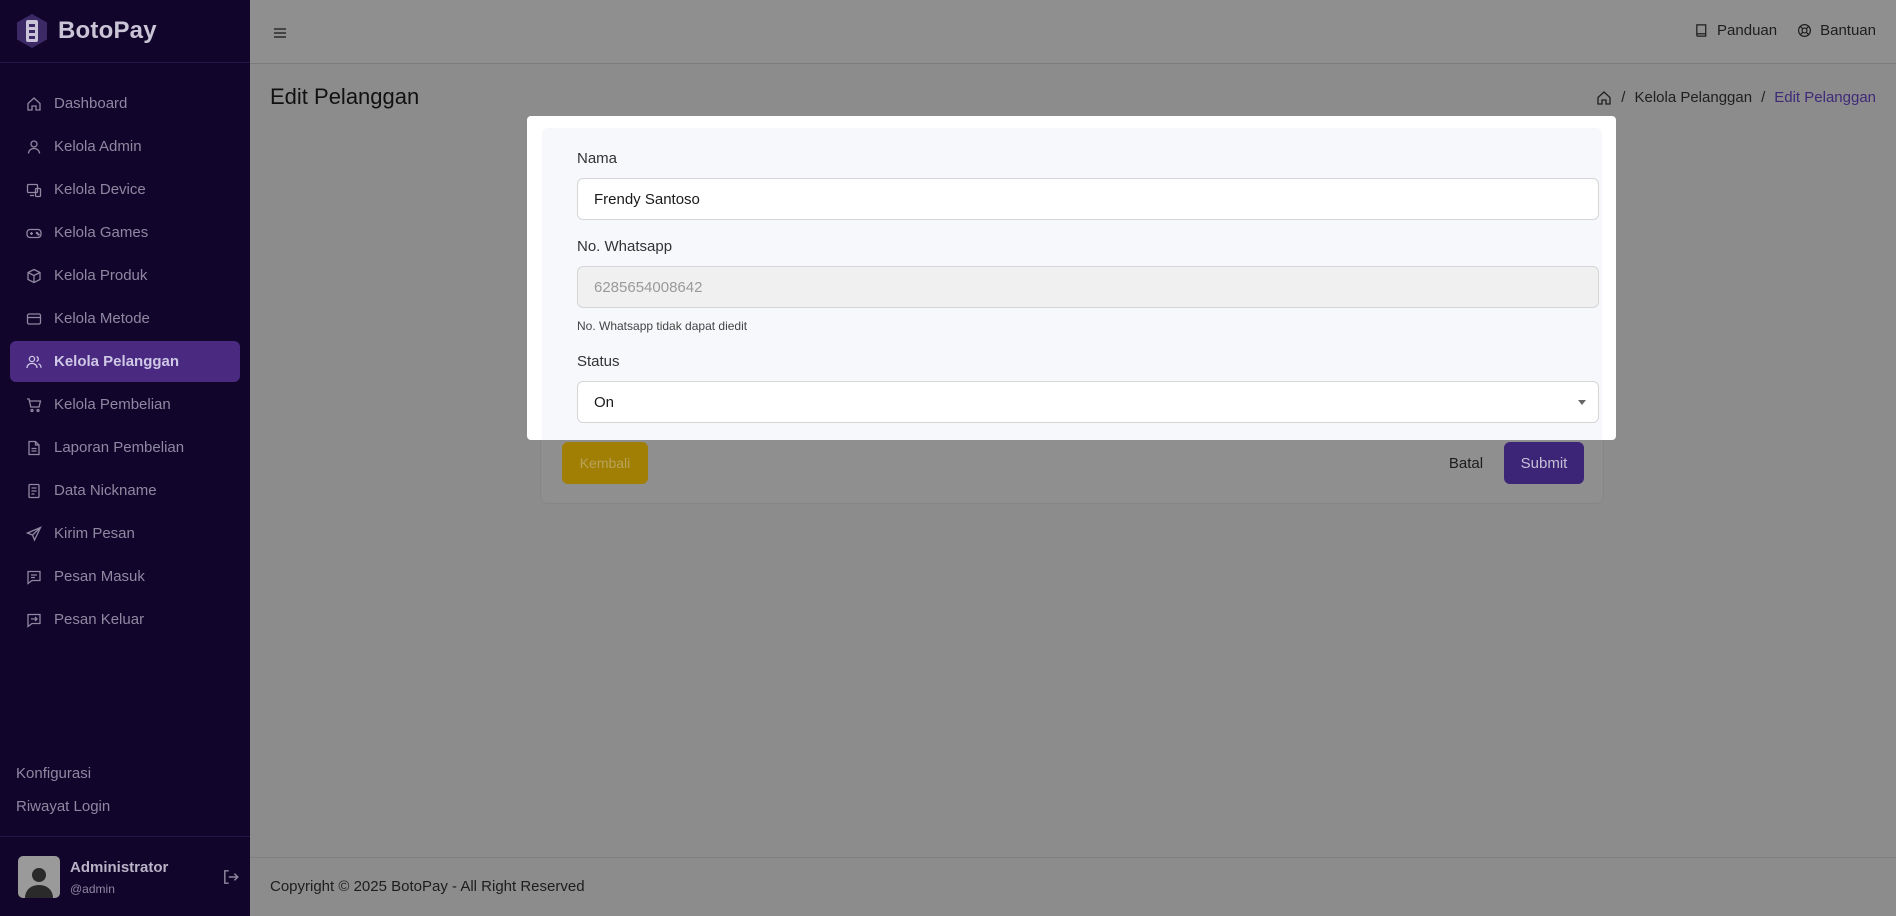 The width and height of the screenshot is (1896, 916). I want to click on whatsapp-value: 6285654008642, so click(648, 287).